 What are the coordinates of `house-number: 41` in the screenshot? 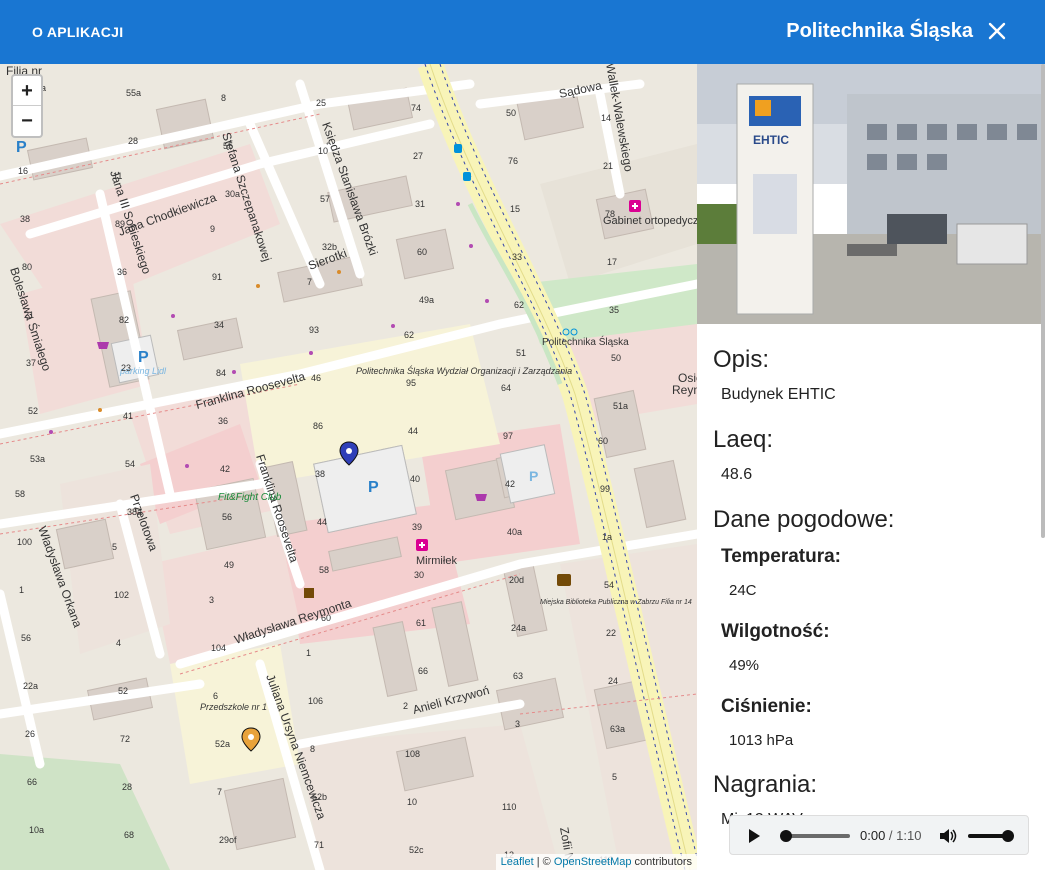 It's located at (128, 416).